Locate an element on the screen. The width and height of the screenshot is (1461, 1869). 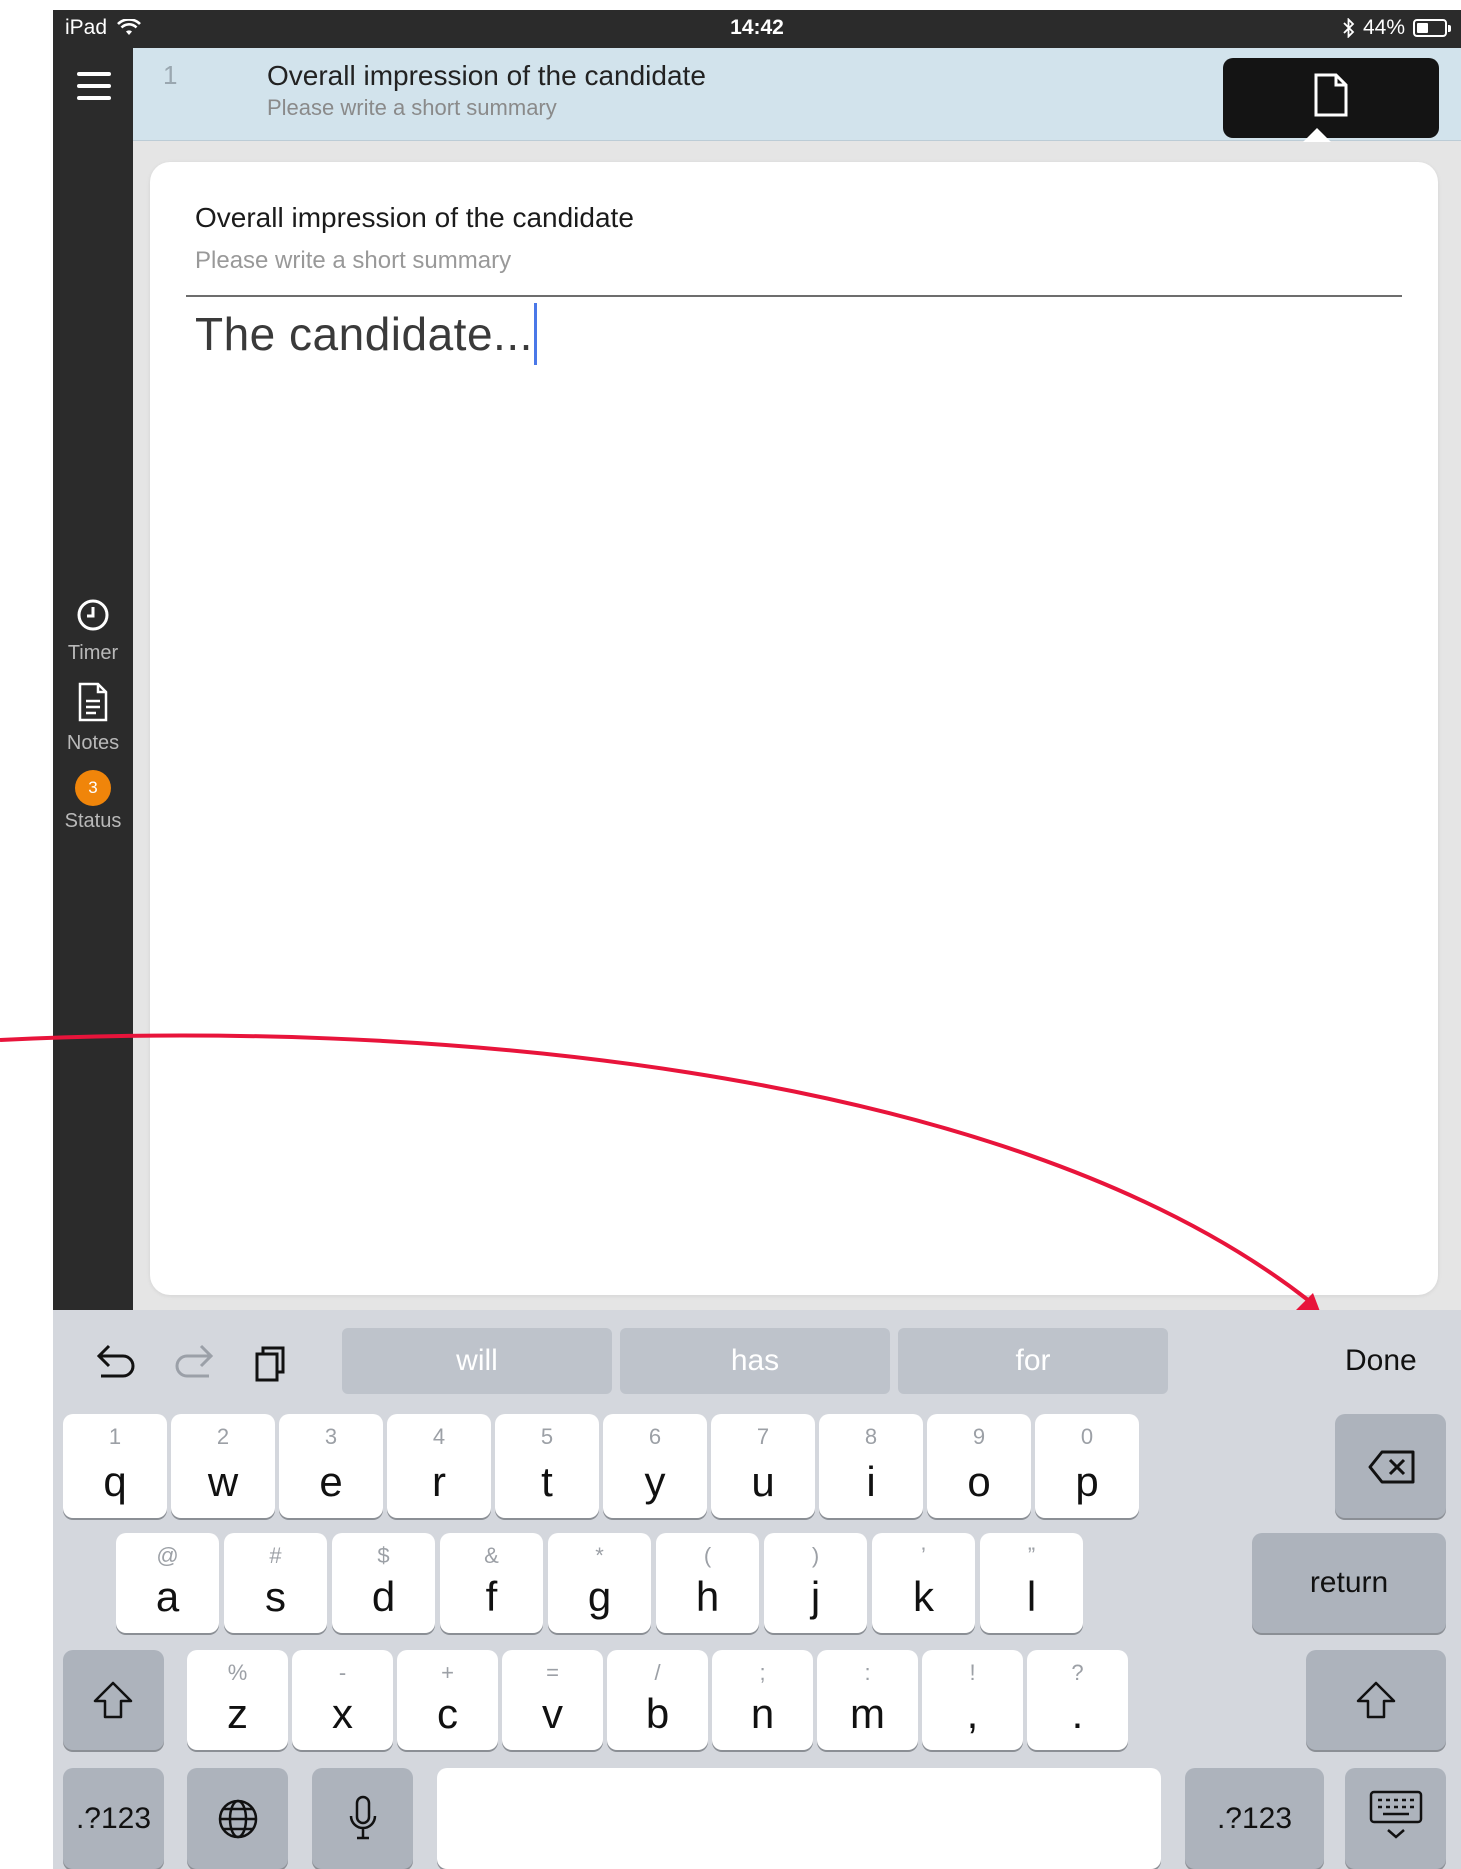
bluetooth-icon is located at coordinates (1349, 28).